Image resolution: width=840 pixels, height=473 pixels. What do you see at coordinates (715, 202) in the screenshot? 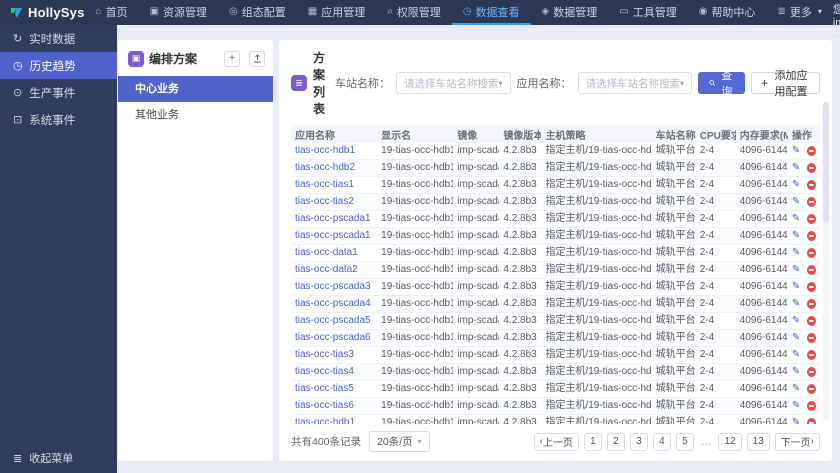
I see `cpu-cell: 2-4` at bounding box center [715, 202].